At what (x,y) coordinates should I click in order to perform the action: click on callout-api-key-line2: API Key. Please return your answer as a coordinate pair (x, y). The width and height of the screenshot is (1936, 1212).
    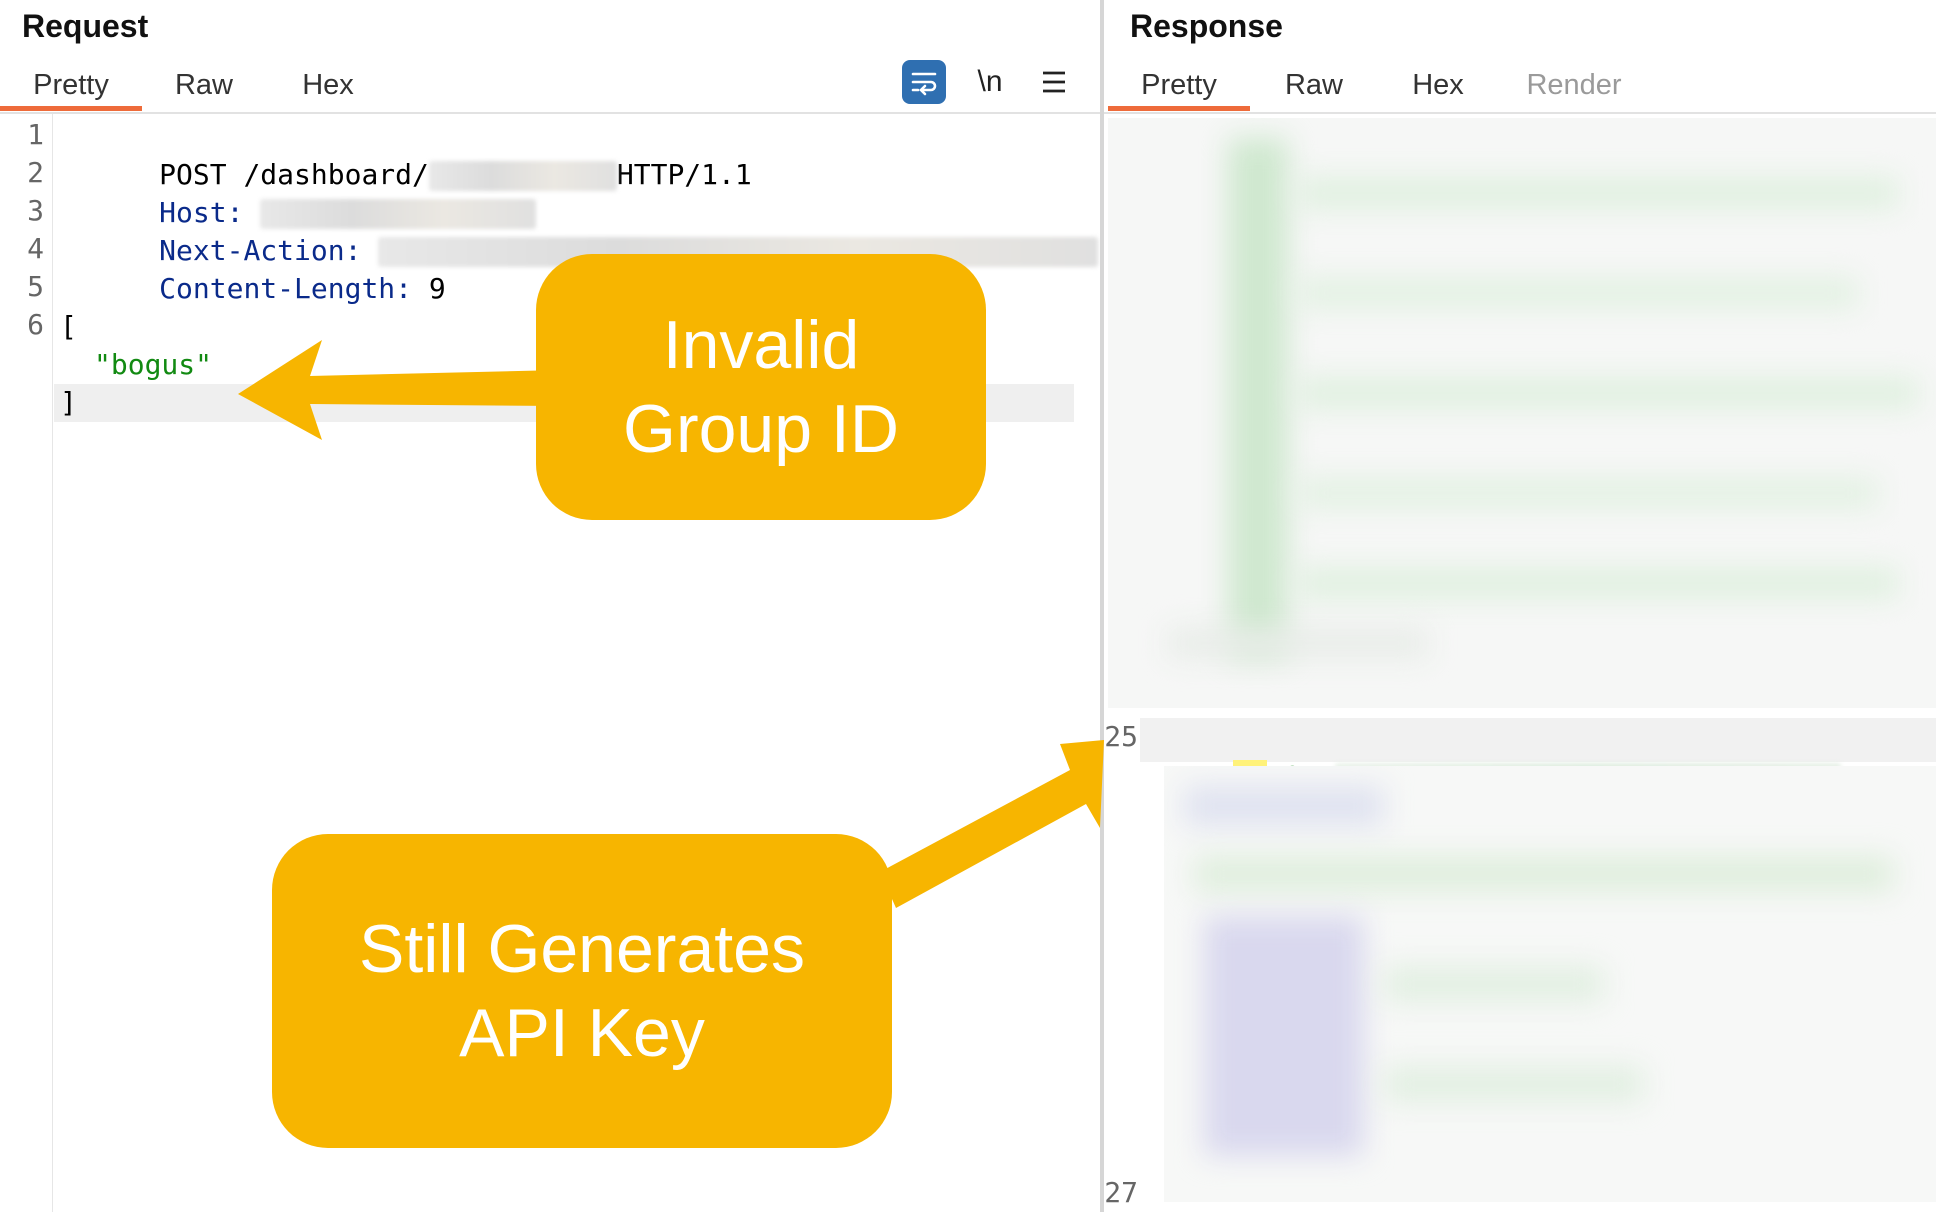
    Looking at the image, I should click on (582, 1033).